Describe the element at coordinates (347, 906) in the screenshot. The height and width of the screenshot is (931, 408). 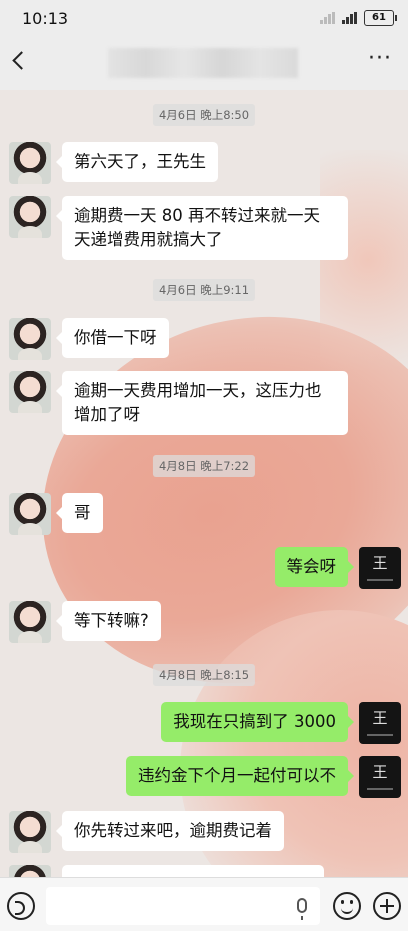
I see `emoji-icon` at that location.